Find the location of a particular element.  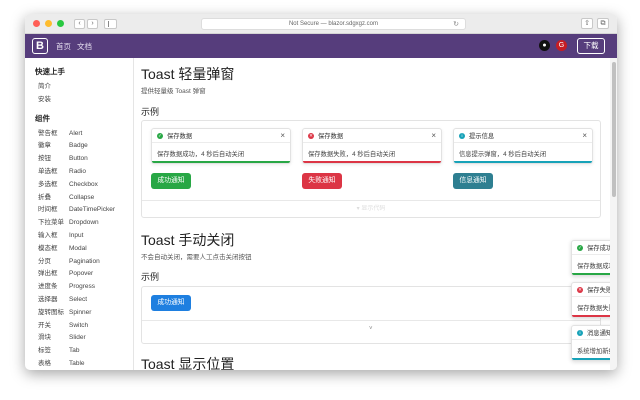

sidebar-item: 旋转图标 Spinner is located at coordinates (79, 313).